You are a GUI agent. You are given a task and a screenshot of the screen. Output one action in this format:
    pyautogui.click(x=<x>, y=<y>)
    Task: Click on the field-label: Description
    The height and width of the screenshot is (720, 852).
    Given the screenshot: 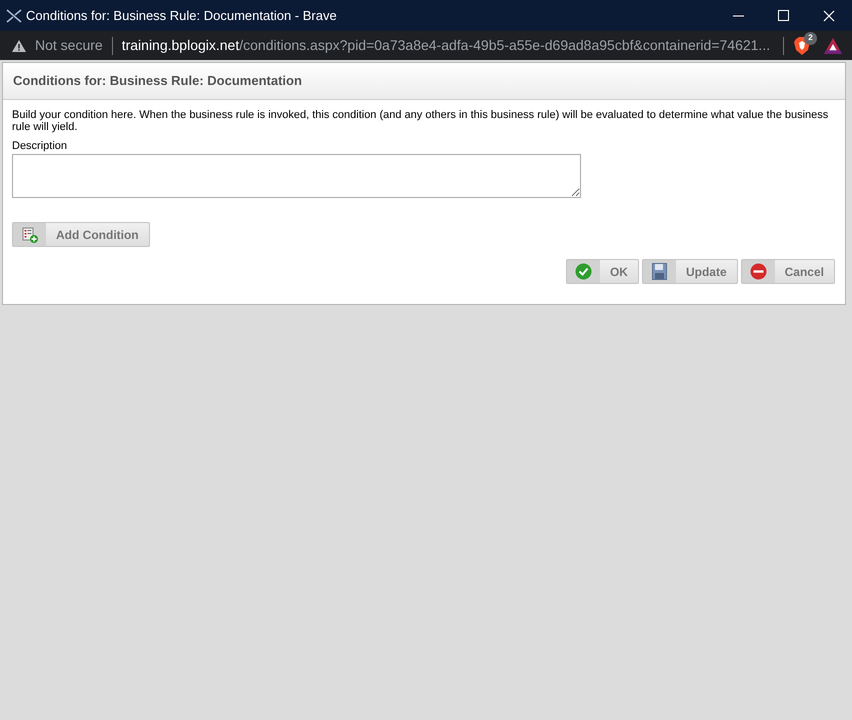 What is the action you would take?
    pyautogui.click(x=40, y=146)
    